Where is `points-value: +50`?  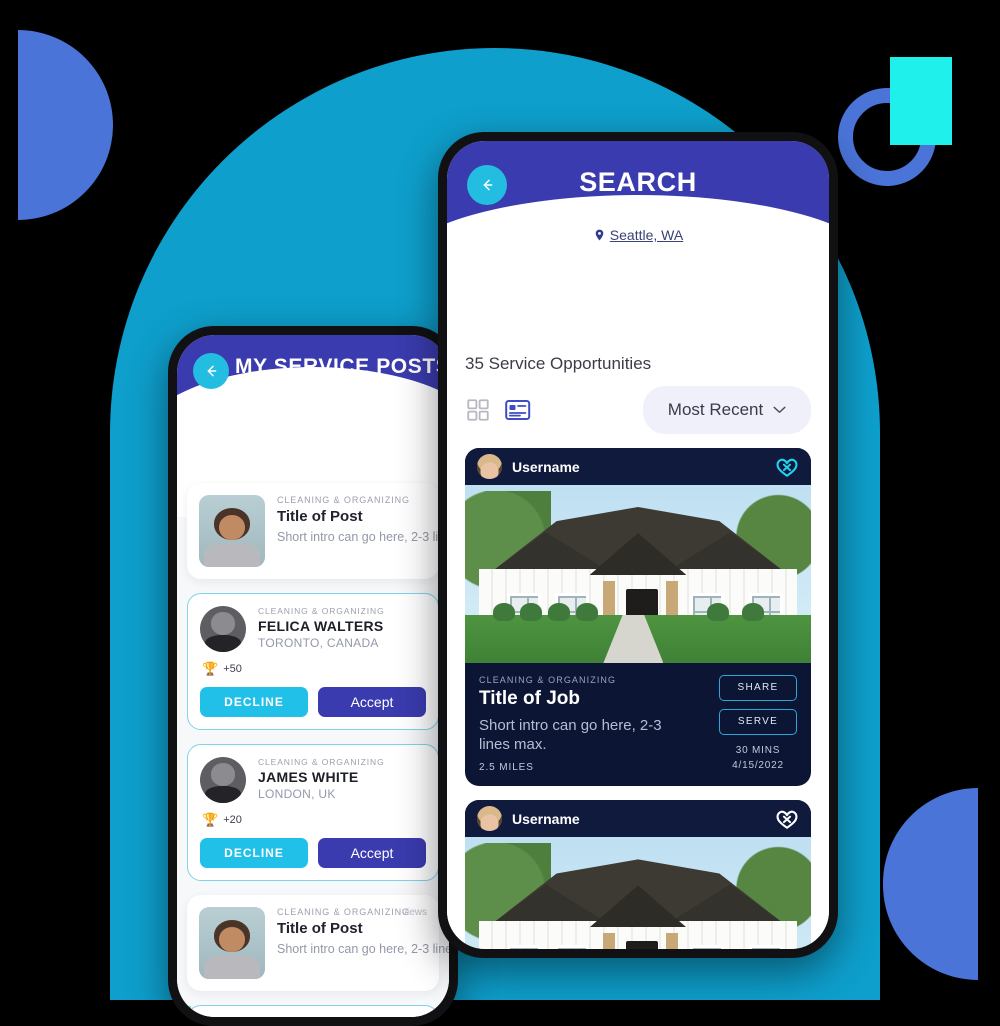 points-value: +50 is located at coordinates (232, 669).